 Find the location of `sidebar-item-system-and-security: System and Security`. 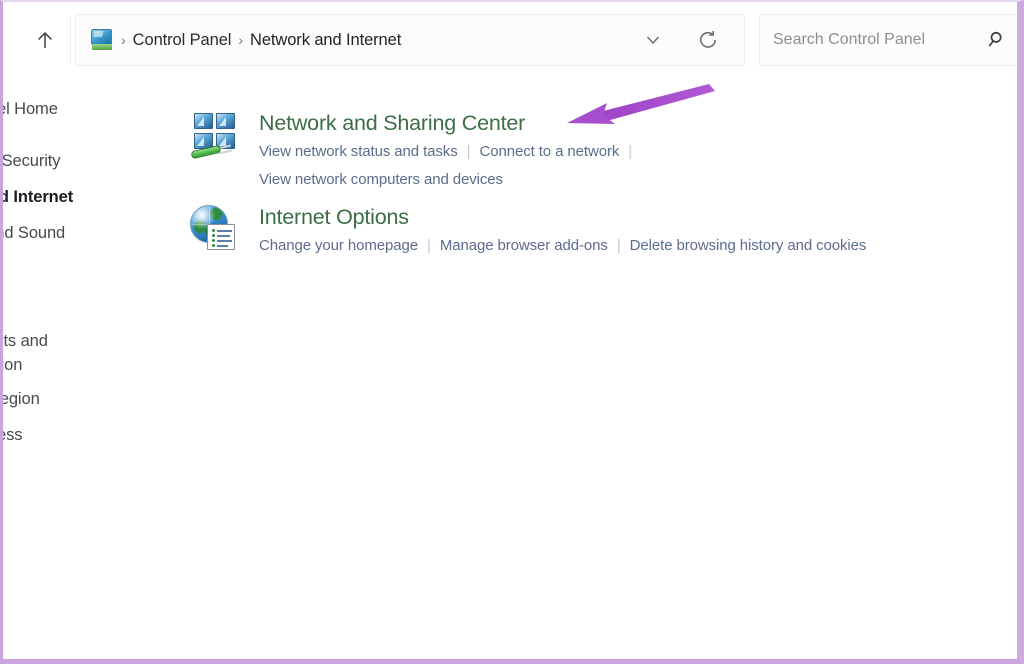

sidebar-item-system-and-security: System and Security is located at coordinates (32, 161).